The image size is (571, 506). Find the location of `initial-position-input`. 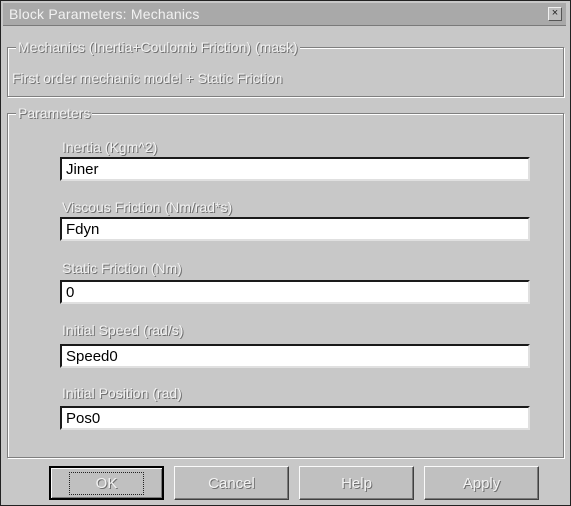

initial-position-input is located at coordinates (295, 418).